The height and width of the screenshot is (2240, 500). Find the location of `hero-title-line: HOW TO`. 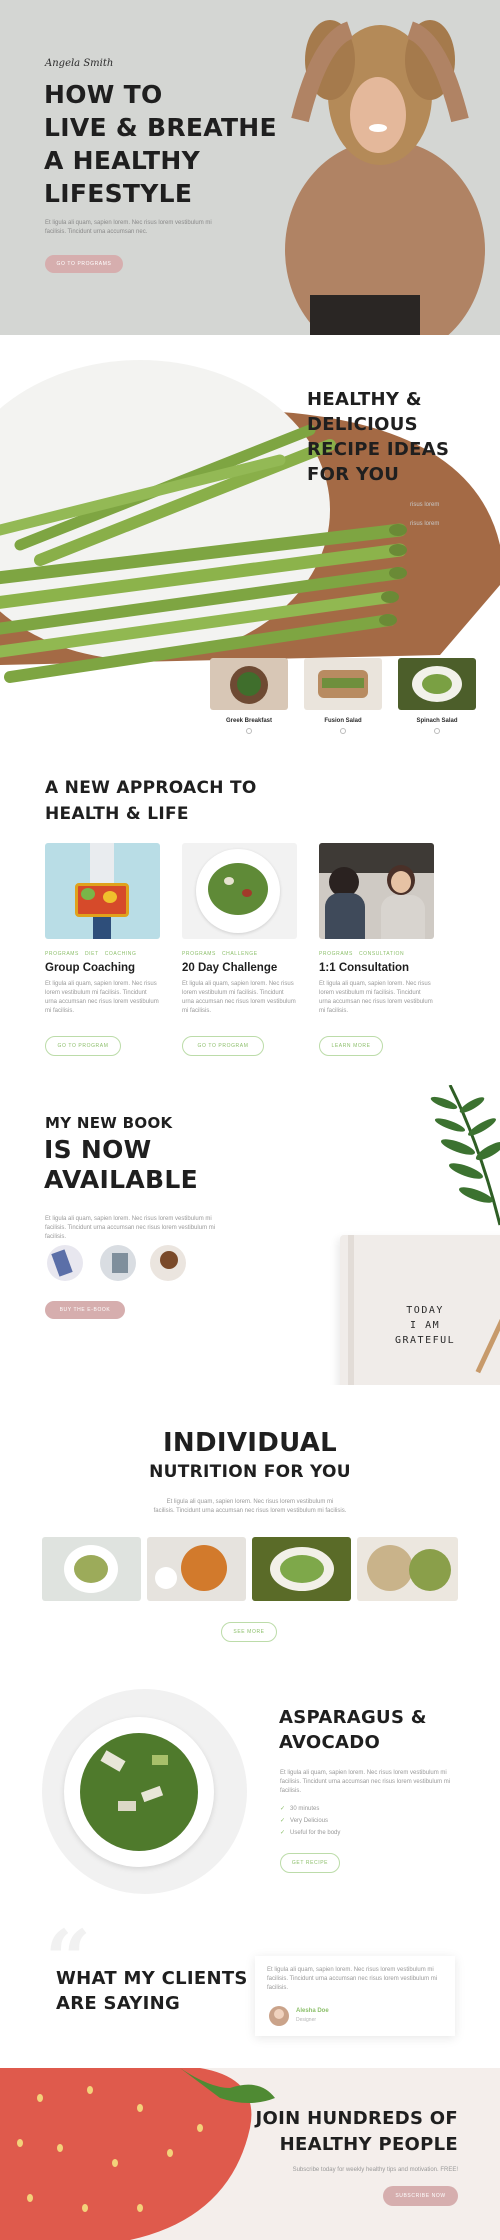

hero-title-line: HOW TO is located at coordinates (103, 94).